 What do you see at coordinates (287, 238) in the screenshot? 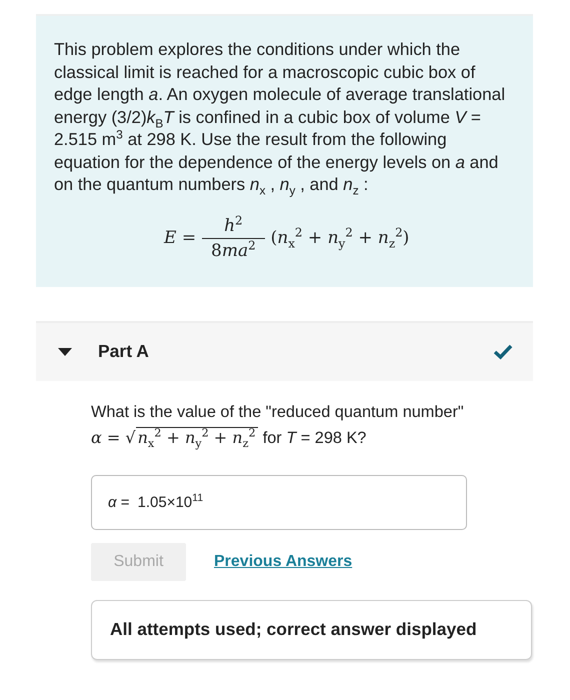
I see `energy-equation: E = h$^{2}$ 8ma$^{2}$ (n$_{x}$$^{2}$ + n$_{y}$$^{2}$ + n$_{z}$$^{2}$)` at bounding box center [287, 238].